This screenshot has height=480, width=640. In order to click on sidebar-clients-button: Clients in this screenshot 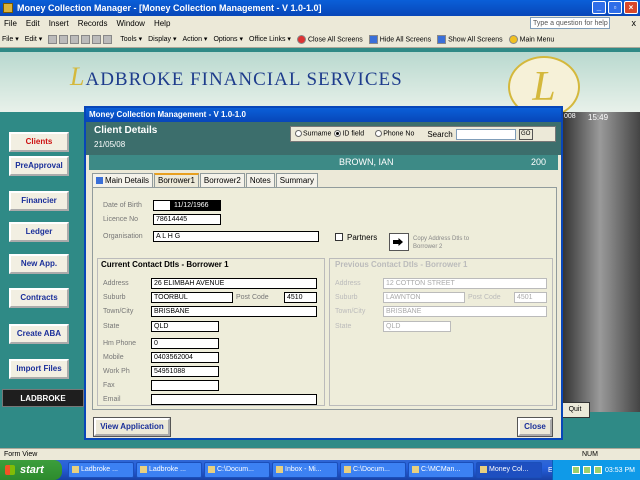, I will do `click(39, 142)`.